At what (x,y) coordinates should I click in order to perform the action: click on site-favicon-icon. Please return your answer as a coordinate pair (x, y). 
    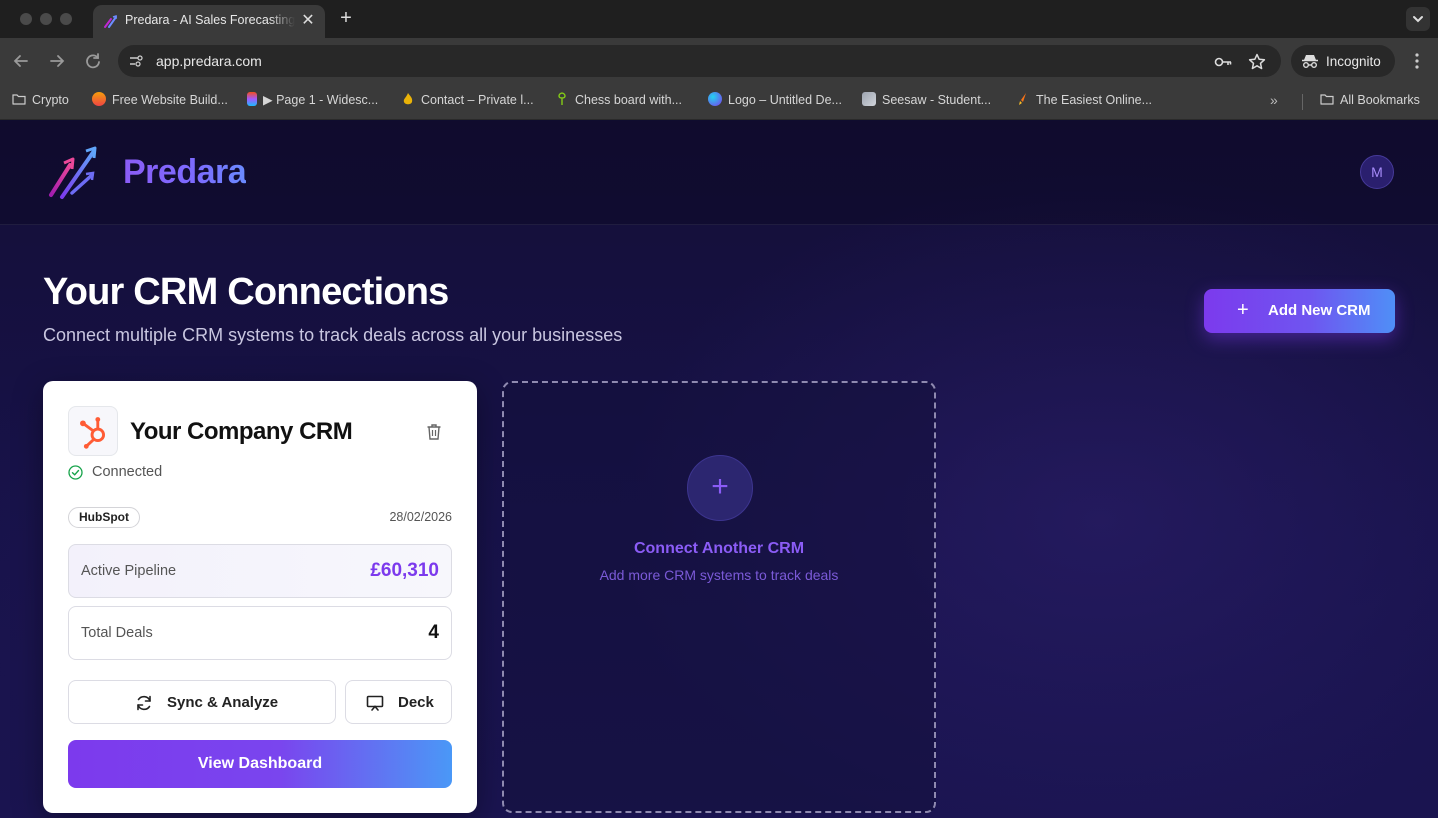
    Looking at the image, I should click on (99, 99).